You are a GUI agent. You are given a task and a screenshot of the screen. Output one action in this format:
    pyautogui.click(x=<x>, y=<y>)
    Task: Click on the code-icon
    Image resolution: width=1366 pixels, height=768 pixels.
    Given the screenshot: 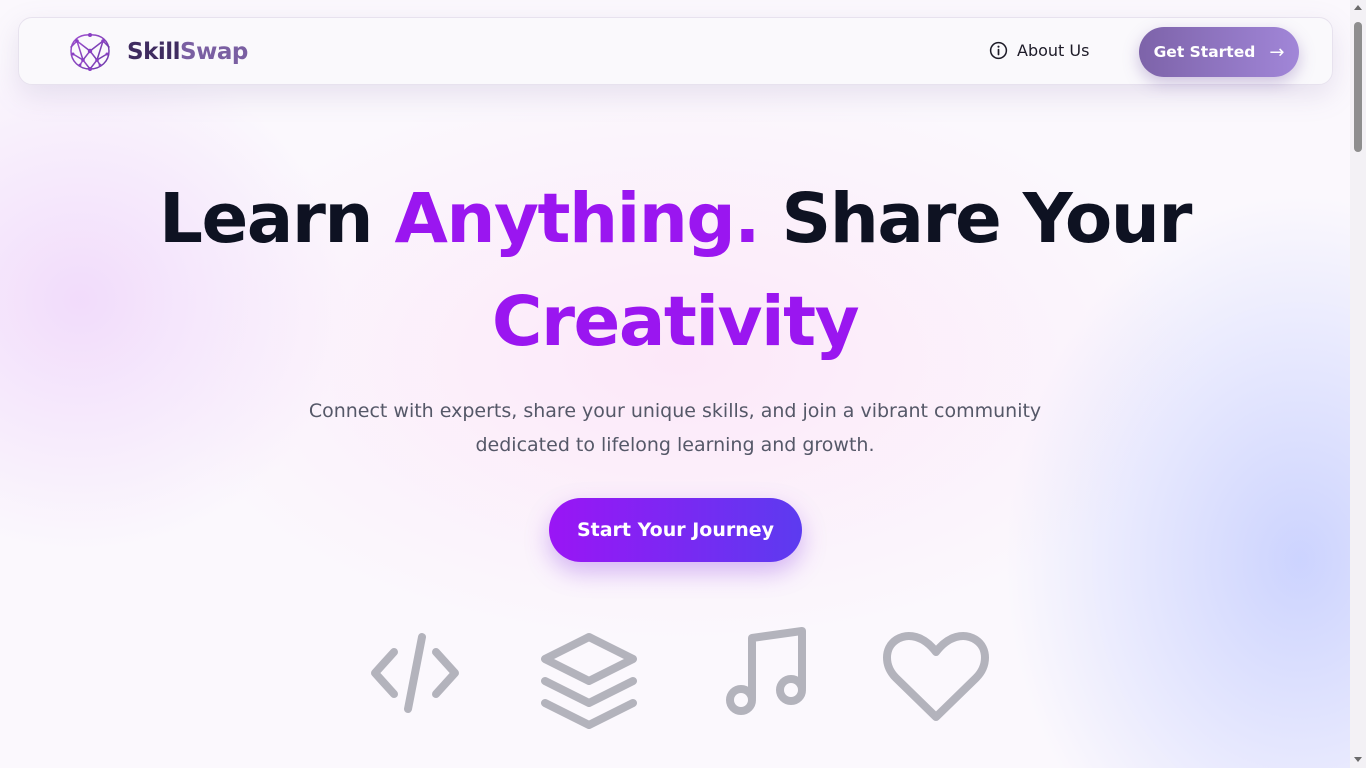 What is the action you would take?
    pyautogui.click(x=415, y=673)
    